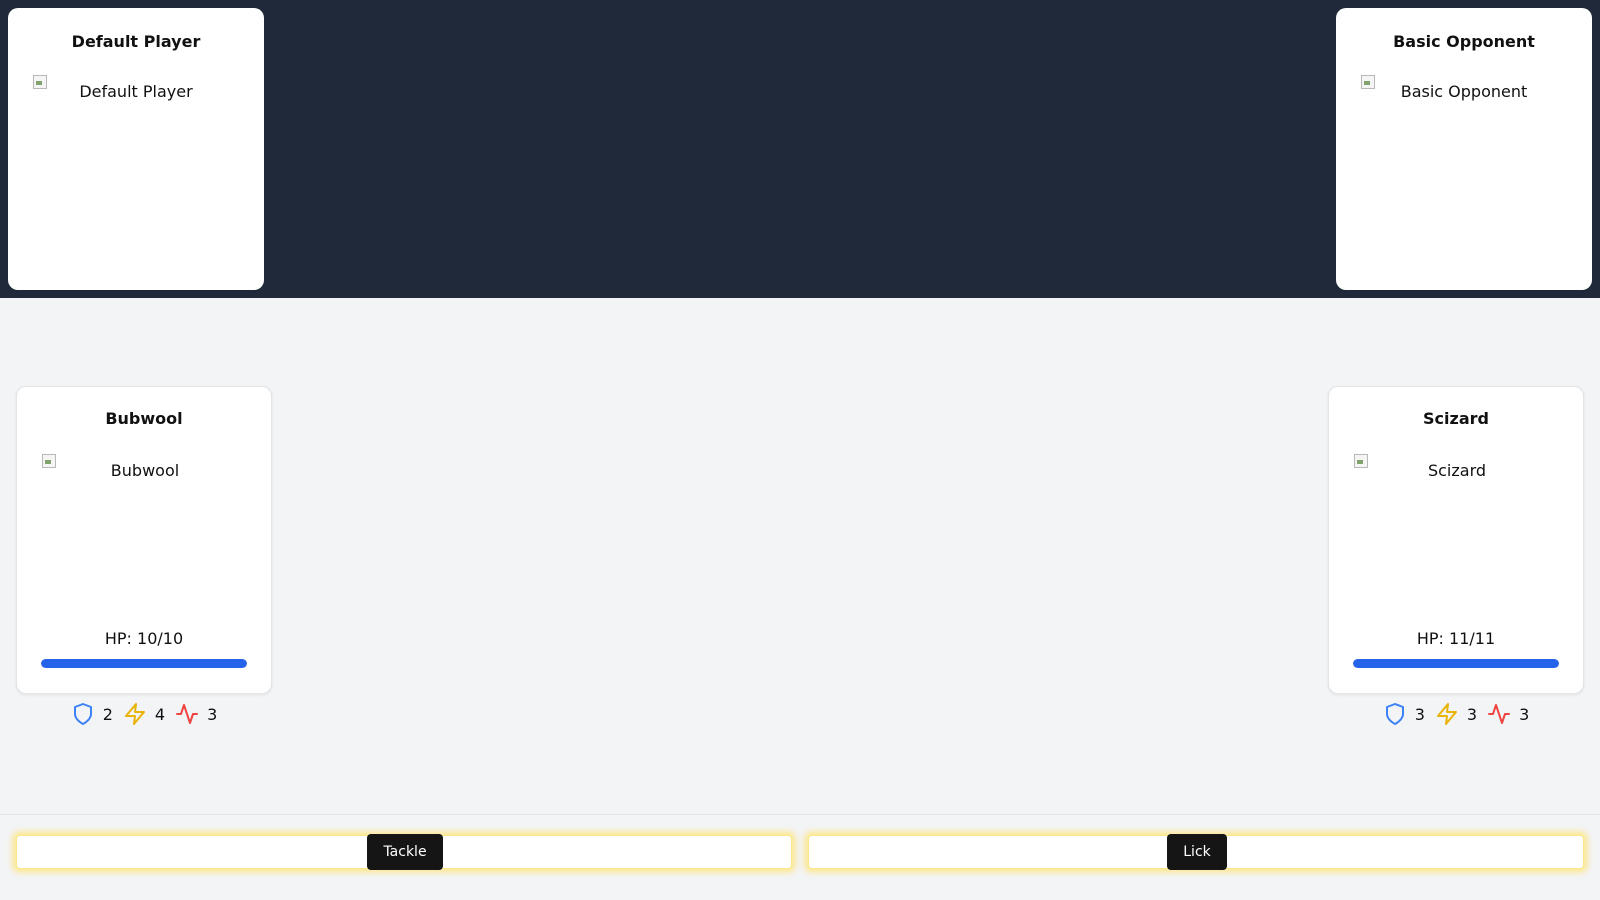 The width and height of the screenshot is (1600, 900). I want to click on defense-stat: 2, so click(92, 714).